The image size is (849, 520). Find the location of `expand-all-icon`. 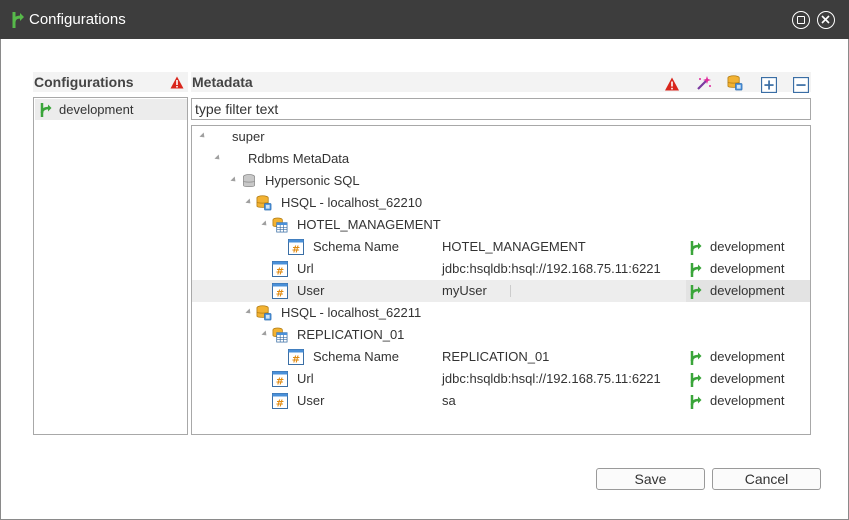

expand-all-icon is located at coordinates (769, 85).